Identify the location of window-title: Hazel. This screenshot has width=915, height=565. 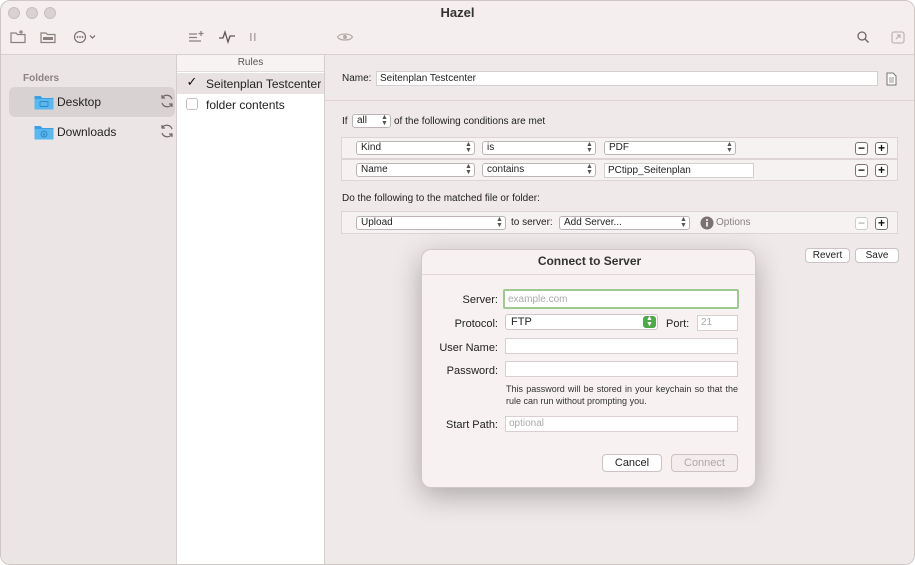
(457, 12).